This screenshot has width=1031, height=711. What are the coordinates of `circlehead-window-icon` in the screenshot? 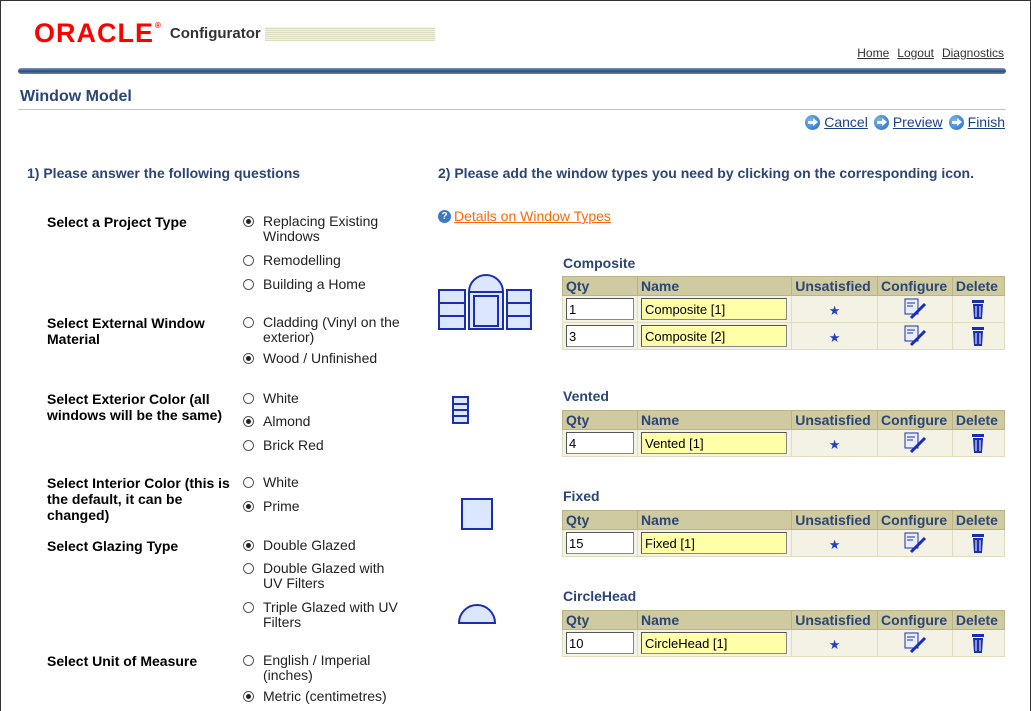 It's located at (477, 614).